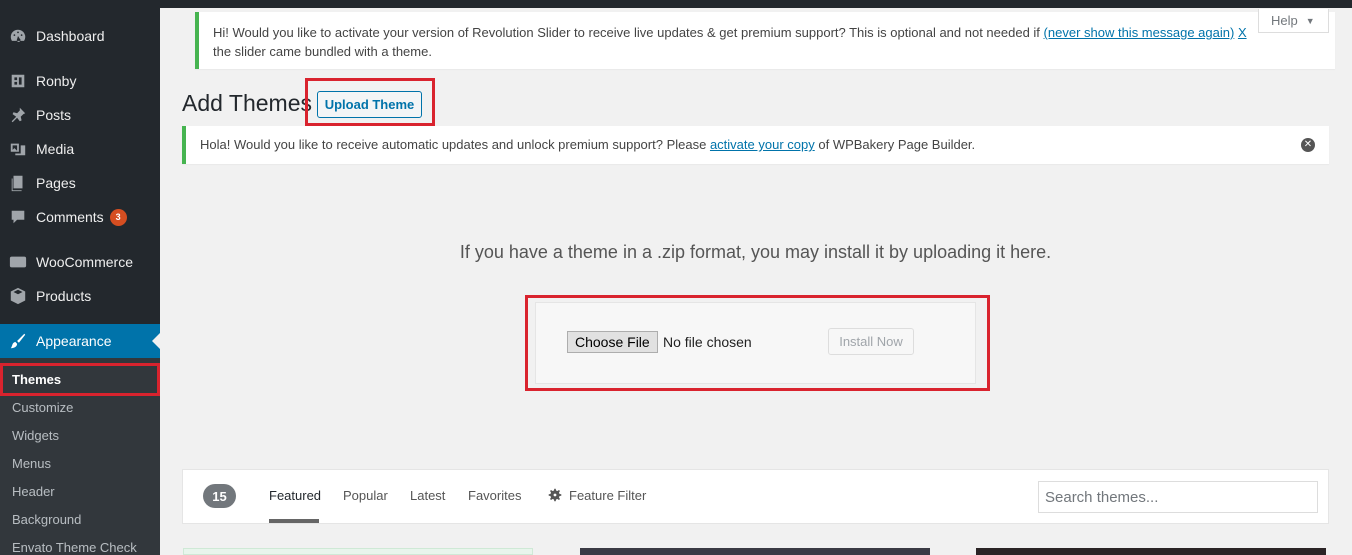  Describe the element at coordinates (31, 463) in the screenshot. I see `submenu-item-menus: Menus` at that location.